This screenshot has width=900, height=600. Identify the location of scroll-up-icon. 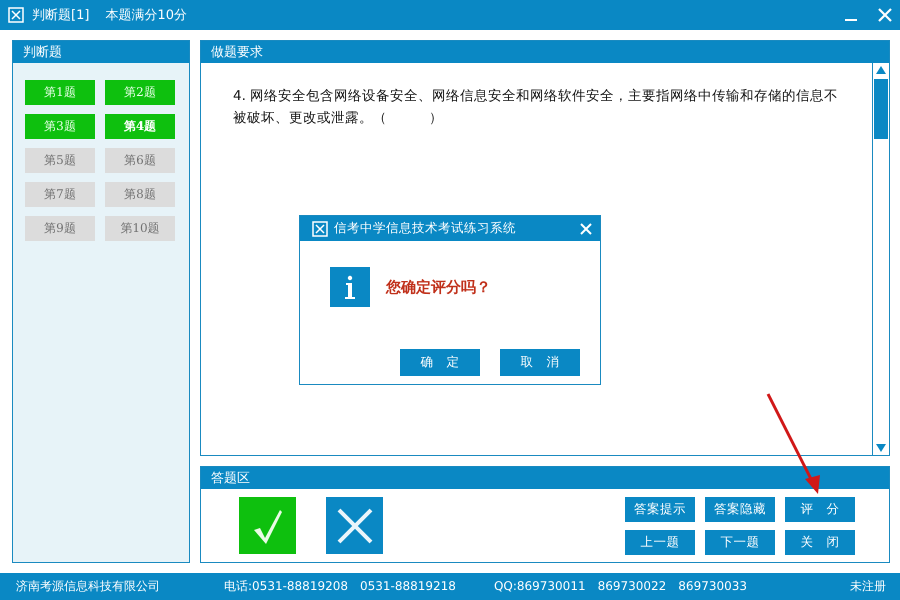
(881, 70).